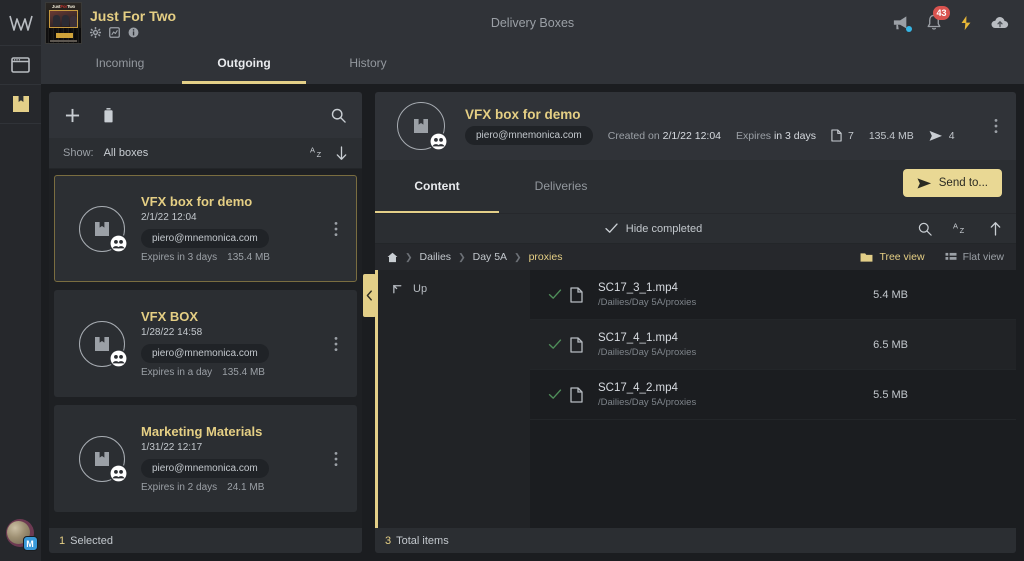 The height and width of the screenshot is (561, 1024). Describe the element at coordinates (170, 316) in the screenshot. I see `box-name: VFX BOX` at that location.